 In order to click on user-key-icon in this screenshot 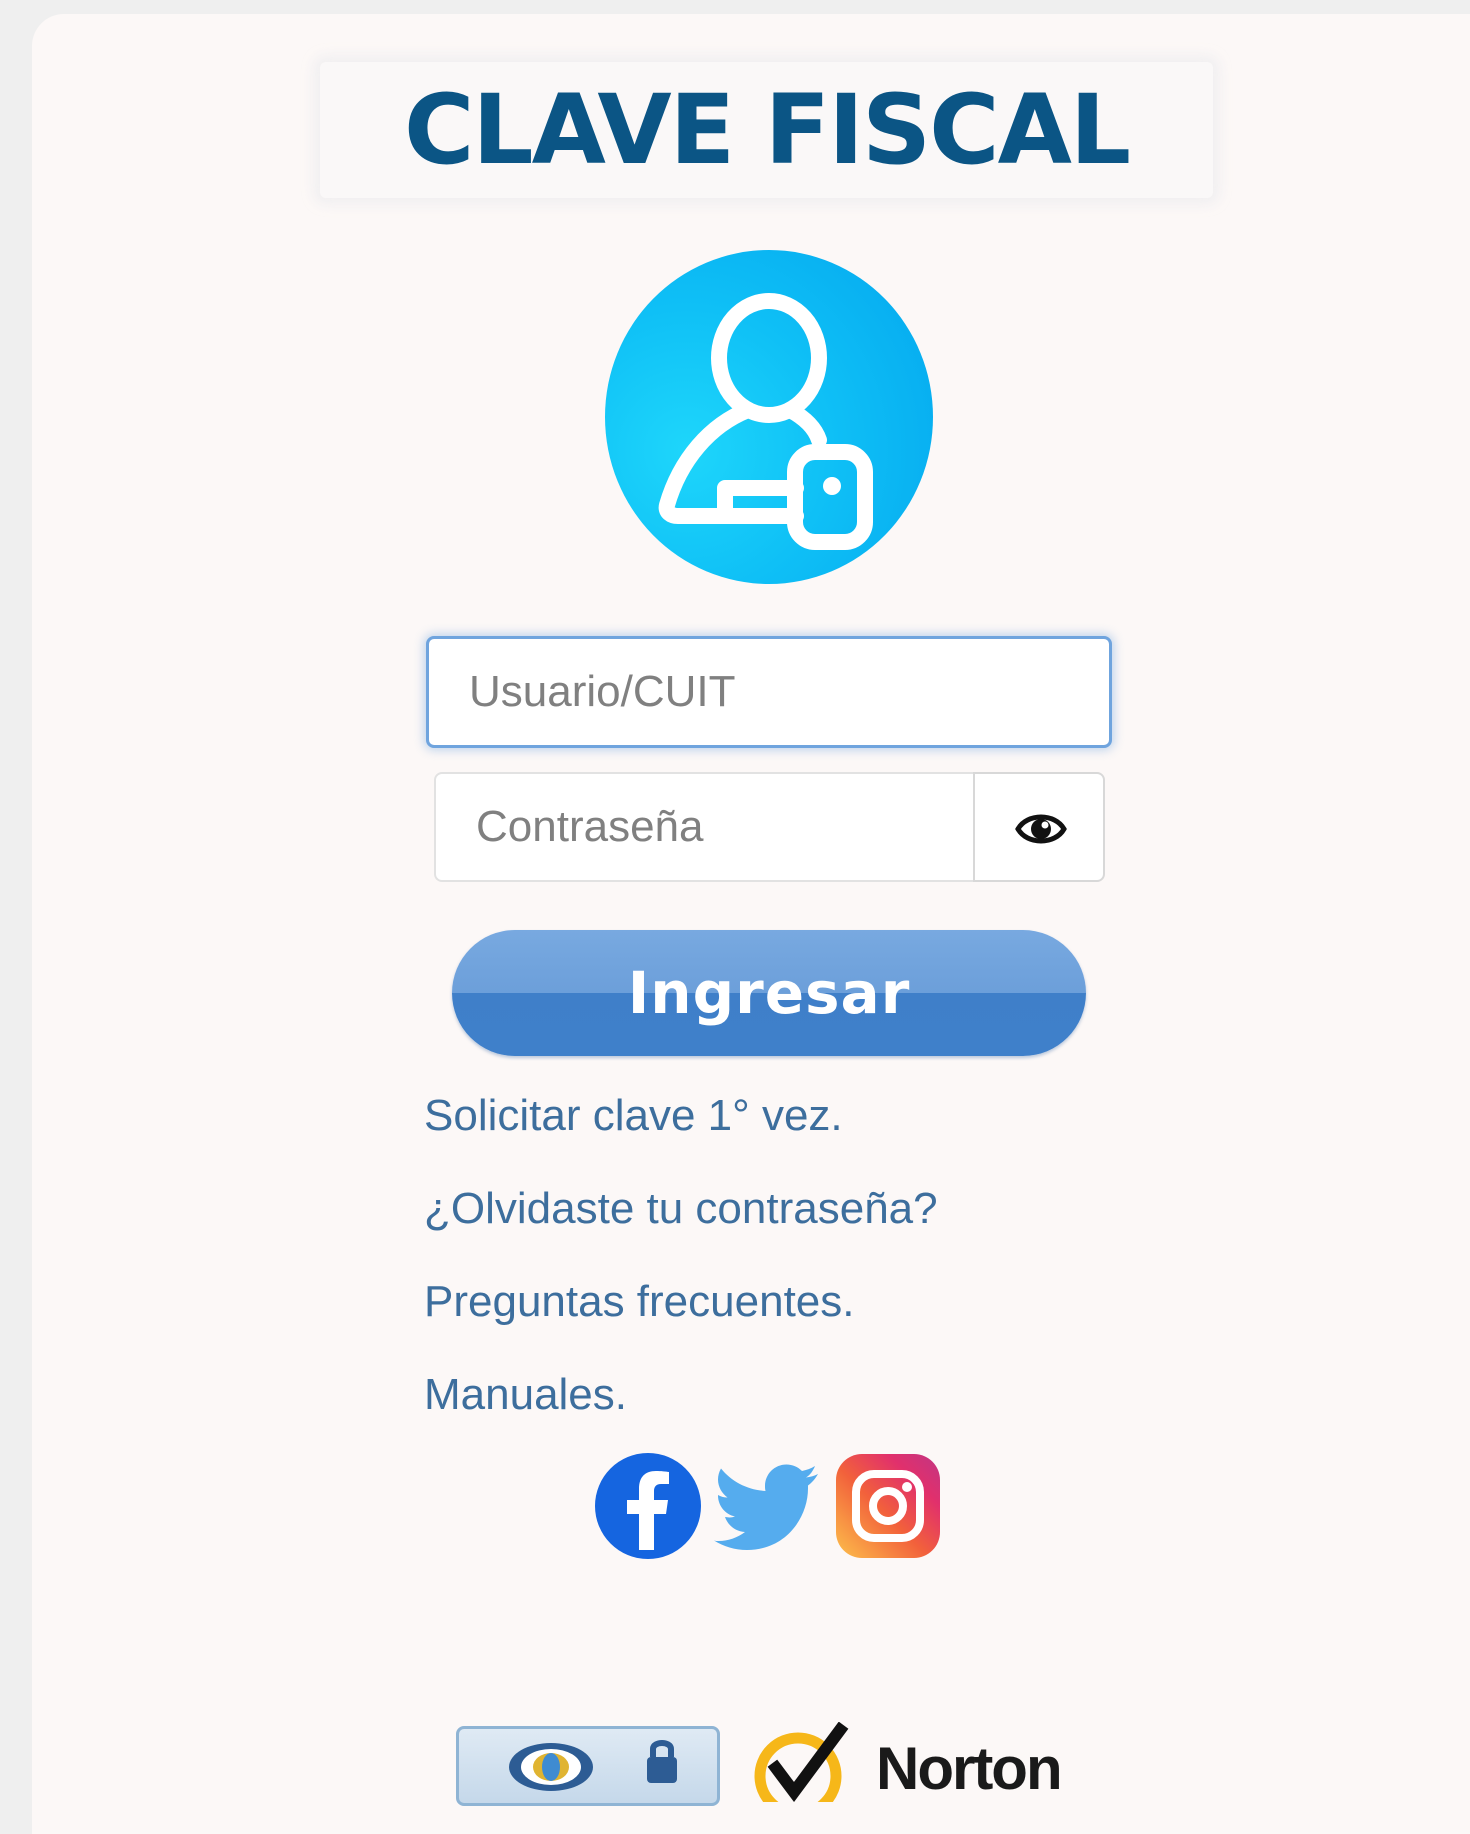, I will do `click(769, 417)`.